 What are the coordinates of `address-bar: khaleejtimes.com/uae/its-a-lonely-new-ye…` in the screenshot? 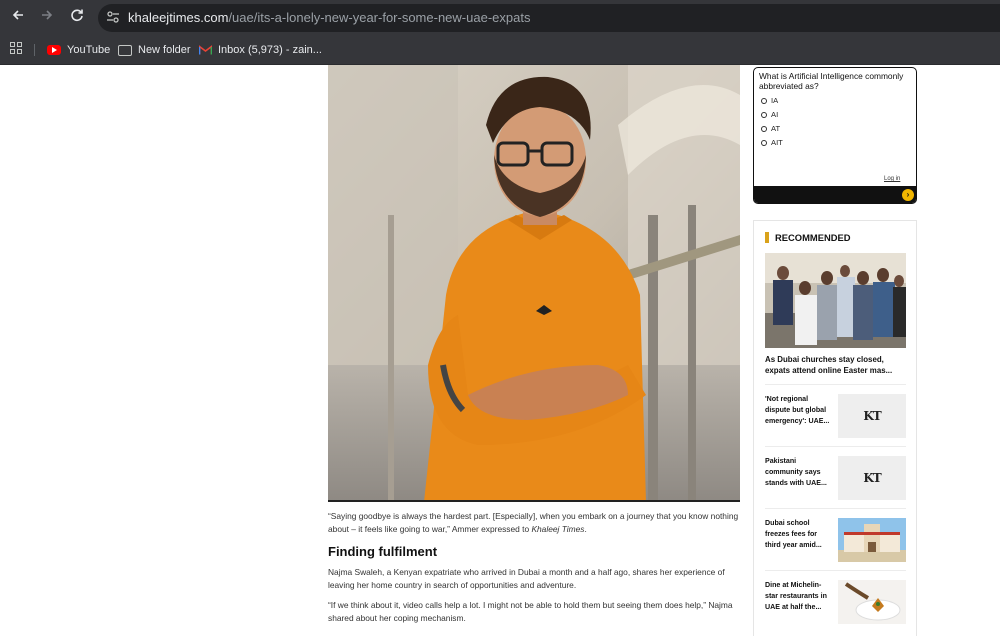 It's located at (549, 18).